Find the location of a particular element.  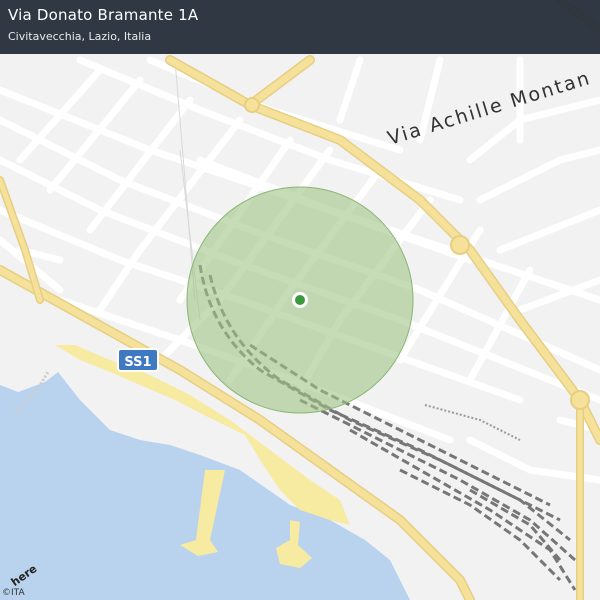

location-dot is located at coordinates (300, 300).